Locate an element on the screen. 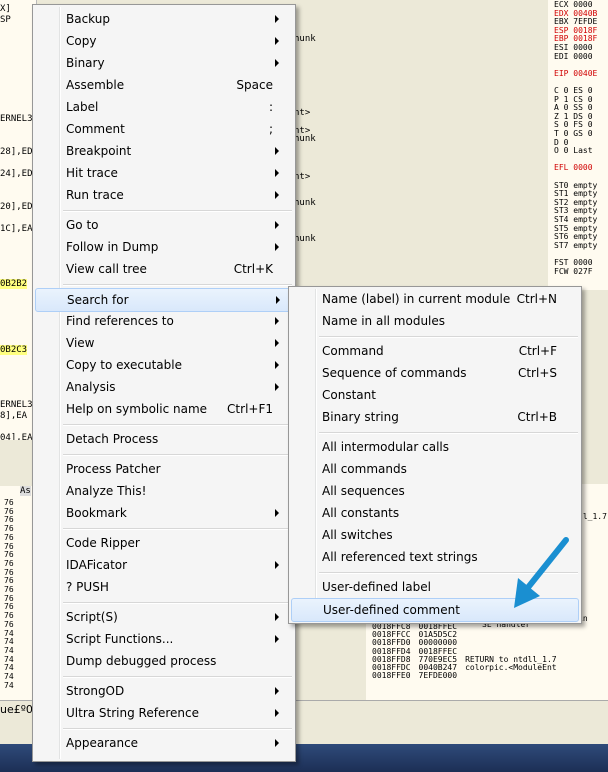 The height and width of the screenshot is (772, 608). menu-item-strongod: StrongOD is located at coordinates (163, 691).